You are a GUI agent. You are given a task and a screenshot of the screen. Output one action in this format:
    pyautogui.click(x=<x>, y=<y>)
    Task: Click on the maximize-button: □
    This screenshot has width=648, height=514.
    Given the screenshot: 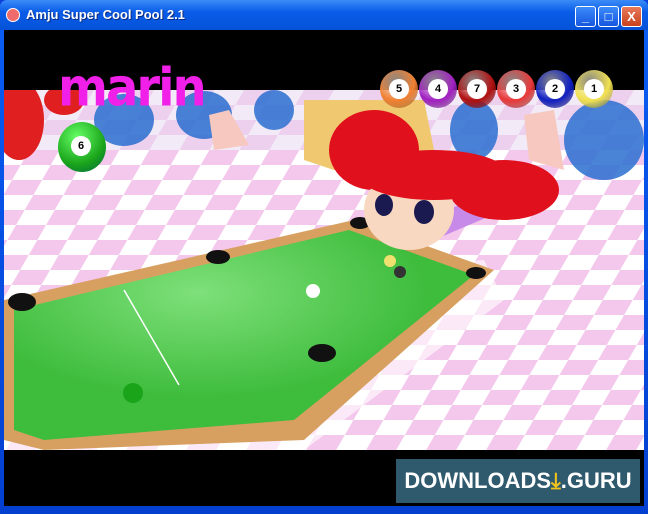 What is the action you would take?
    pyautogui.click(x=608, y=16)
    